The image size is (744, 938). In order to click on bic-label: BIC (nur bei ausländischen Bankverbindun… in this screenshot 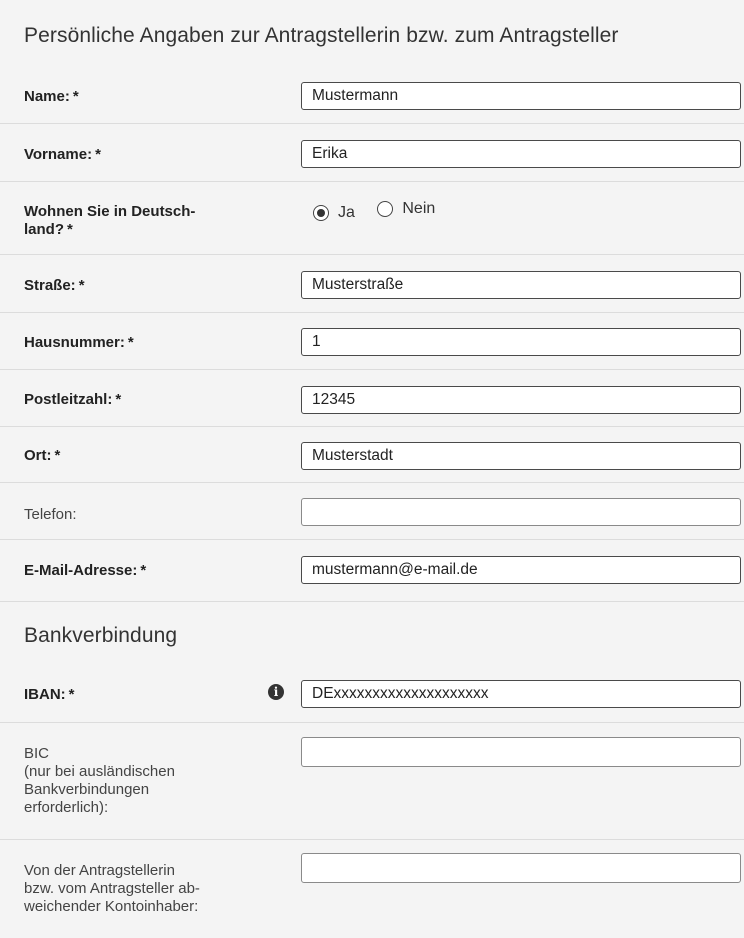, I will do `click(99, 780)`.